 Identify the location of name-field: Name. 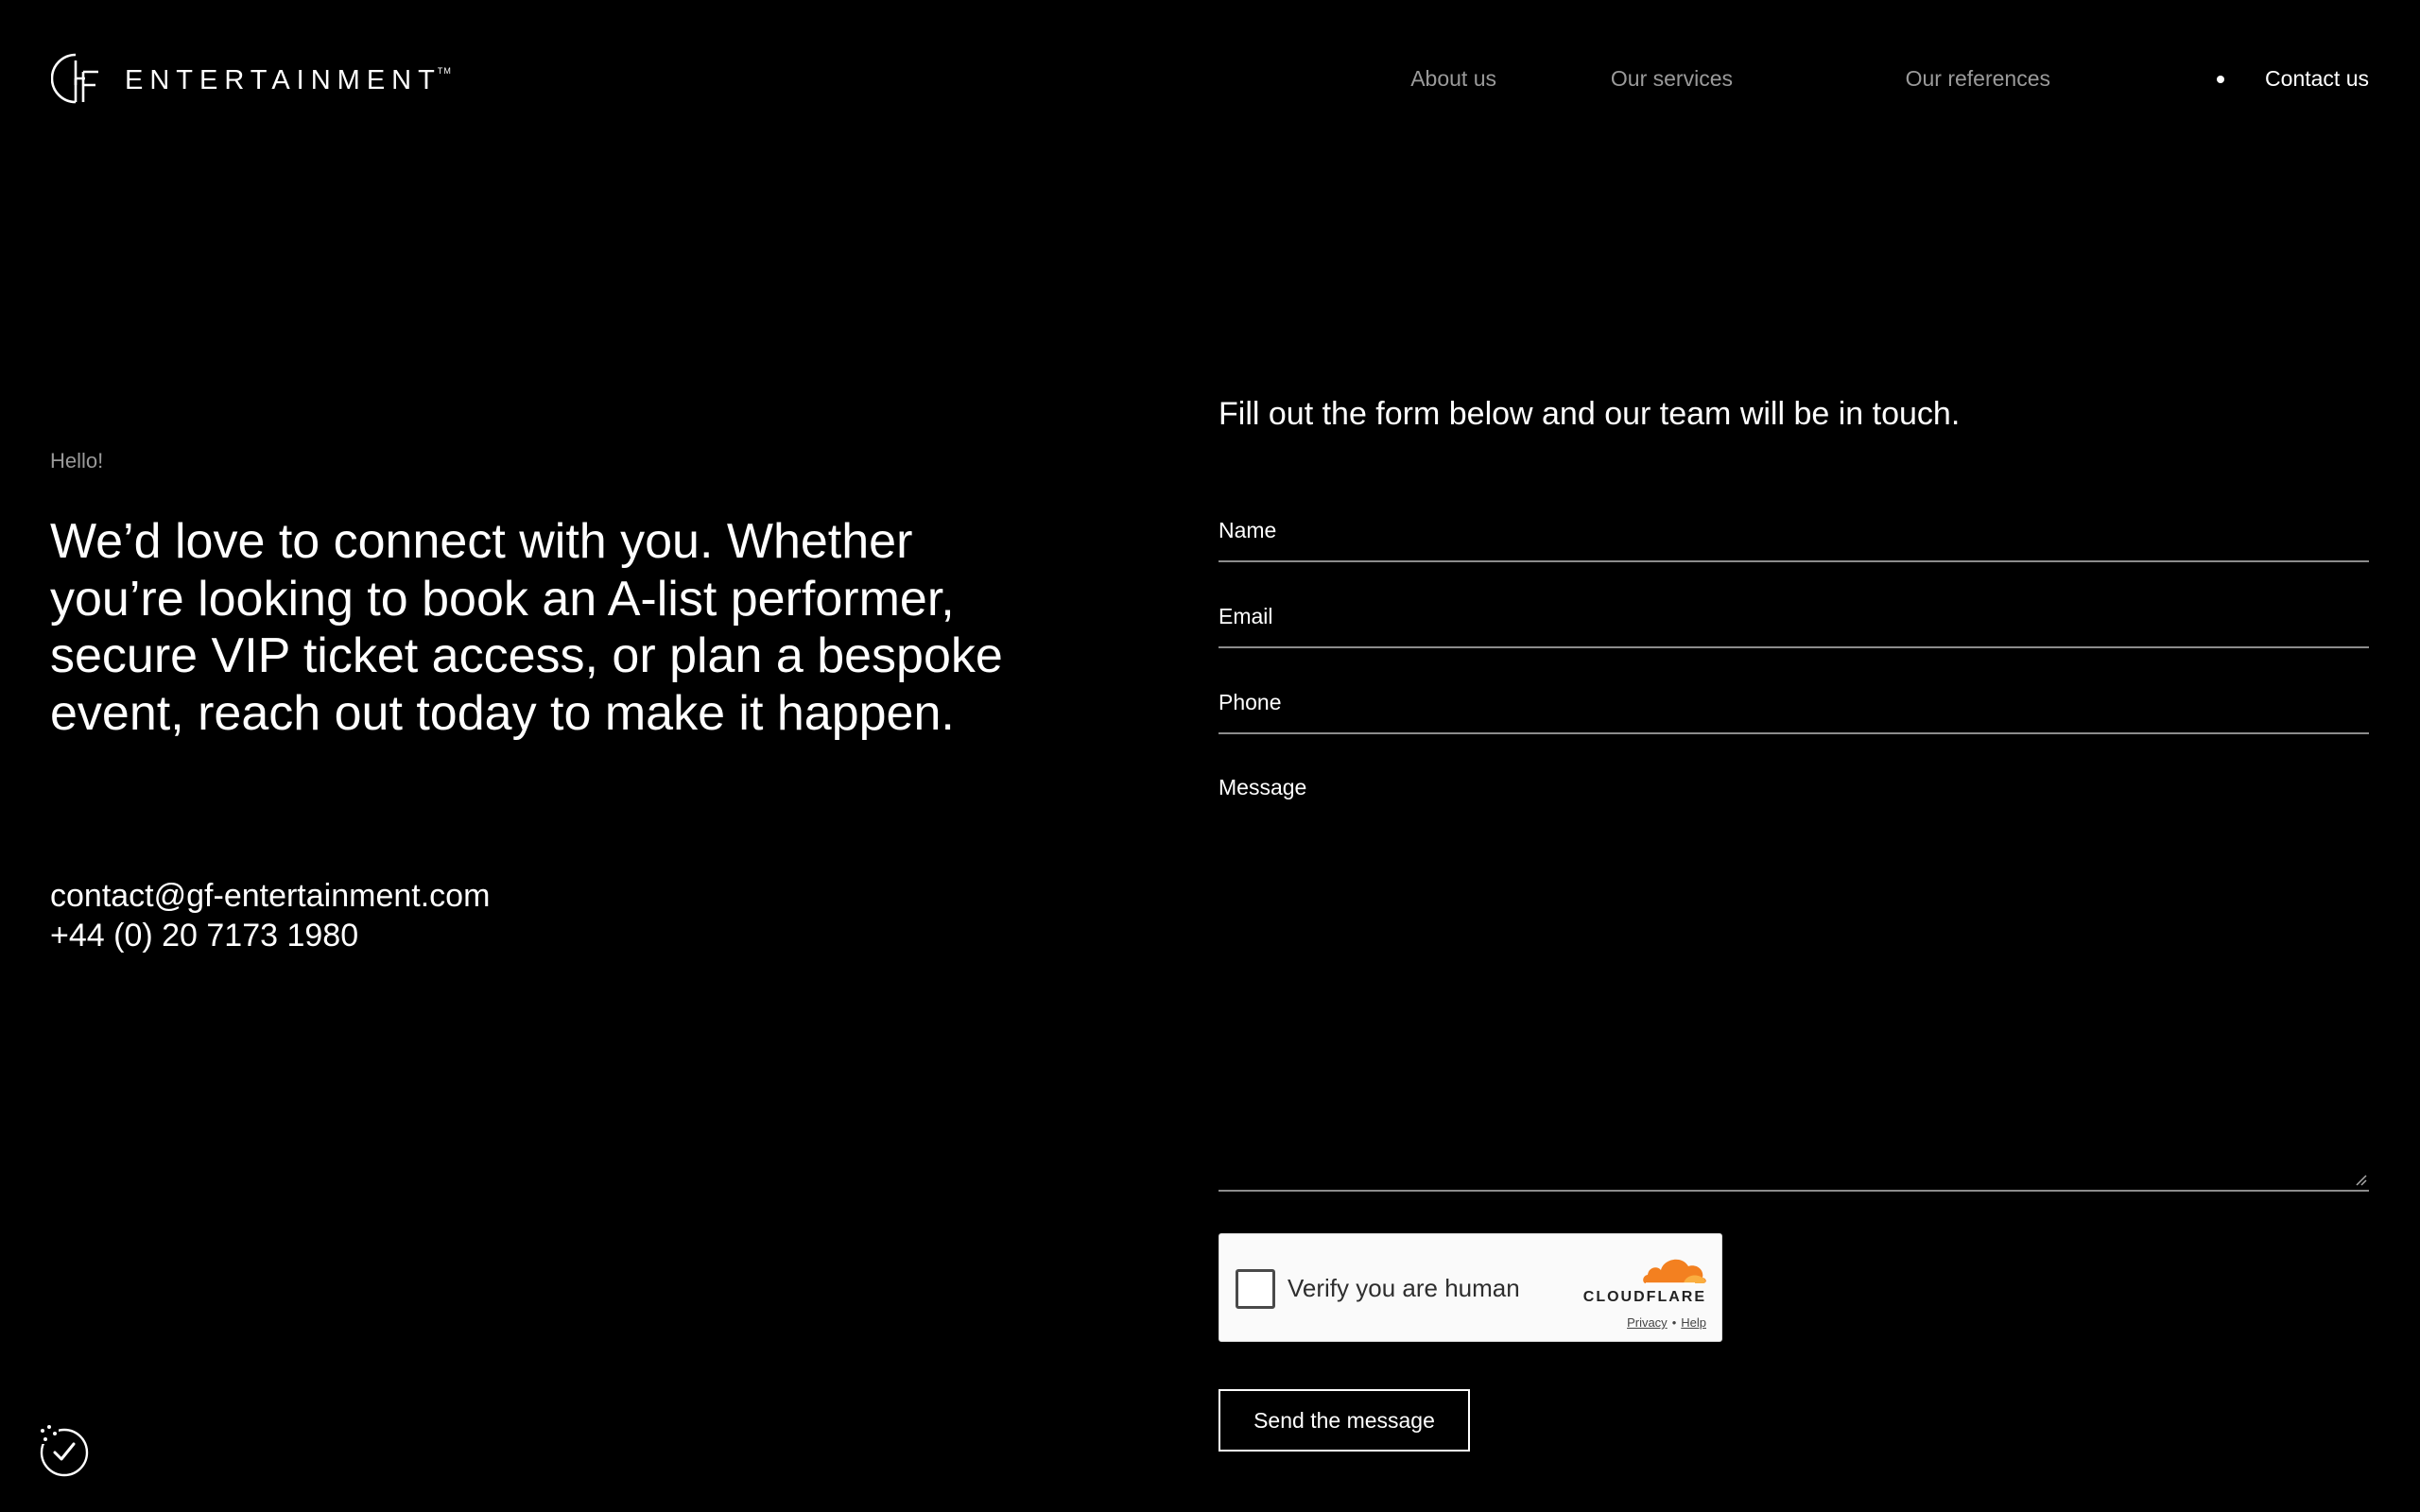
(1794, 536).